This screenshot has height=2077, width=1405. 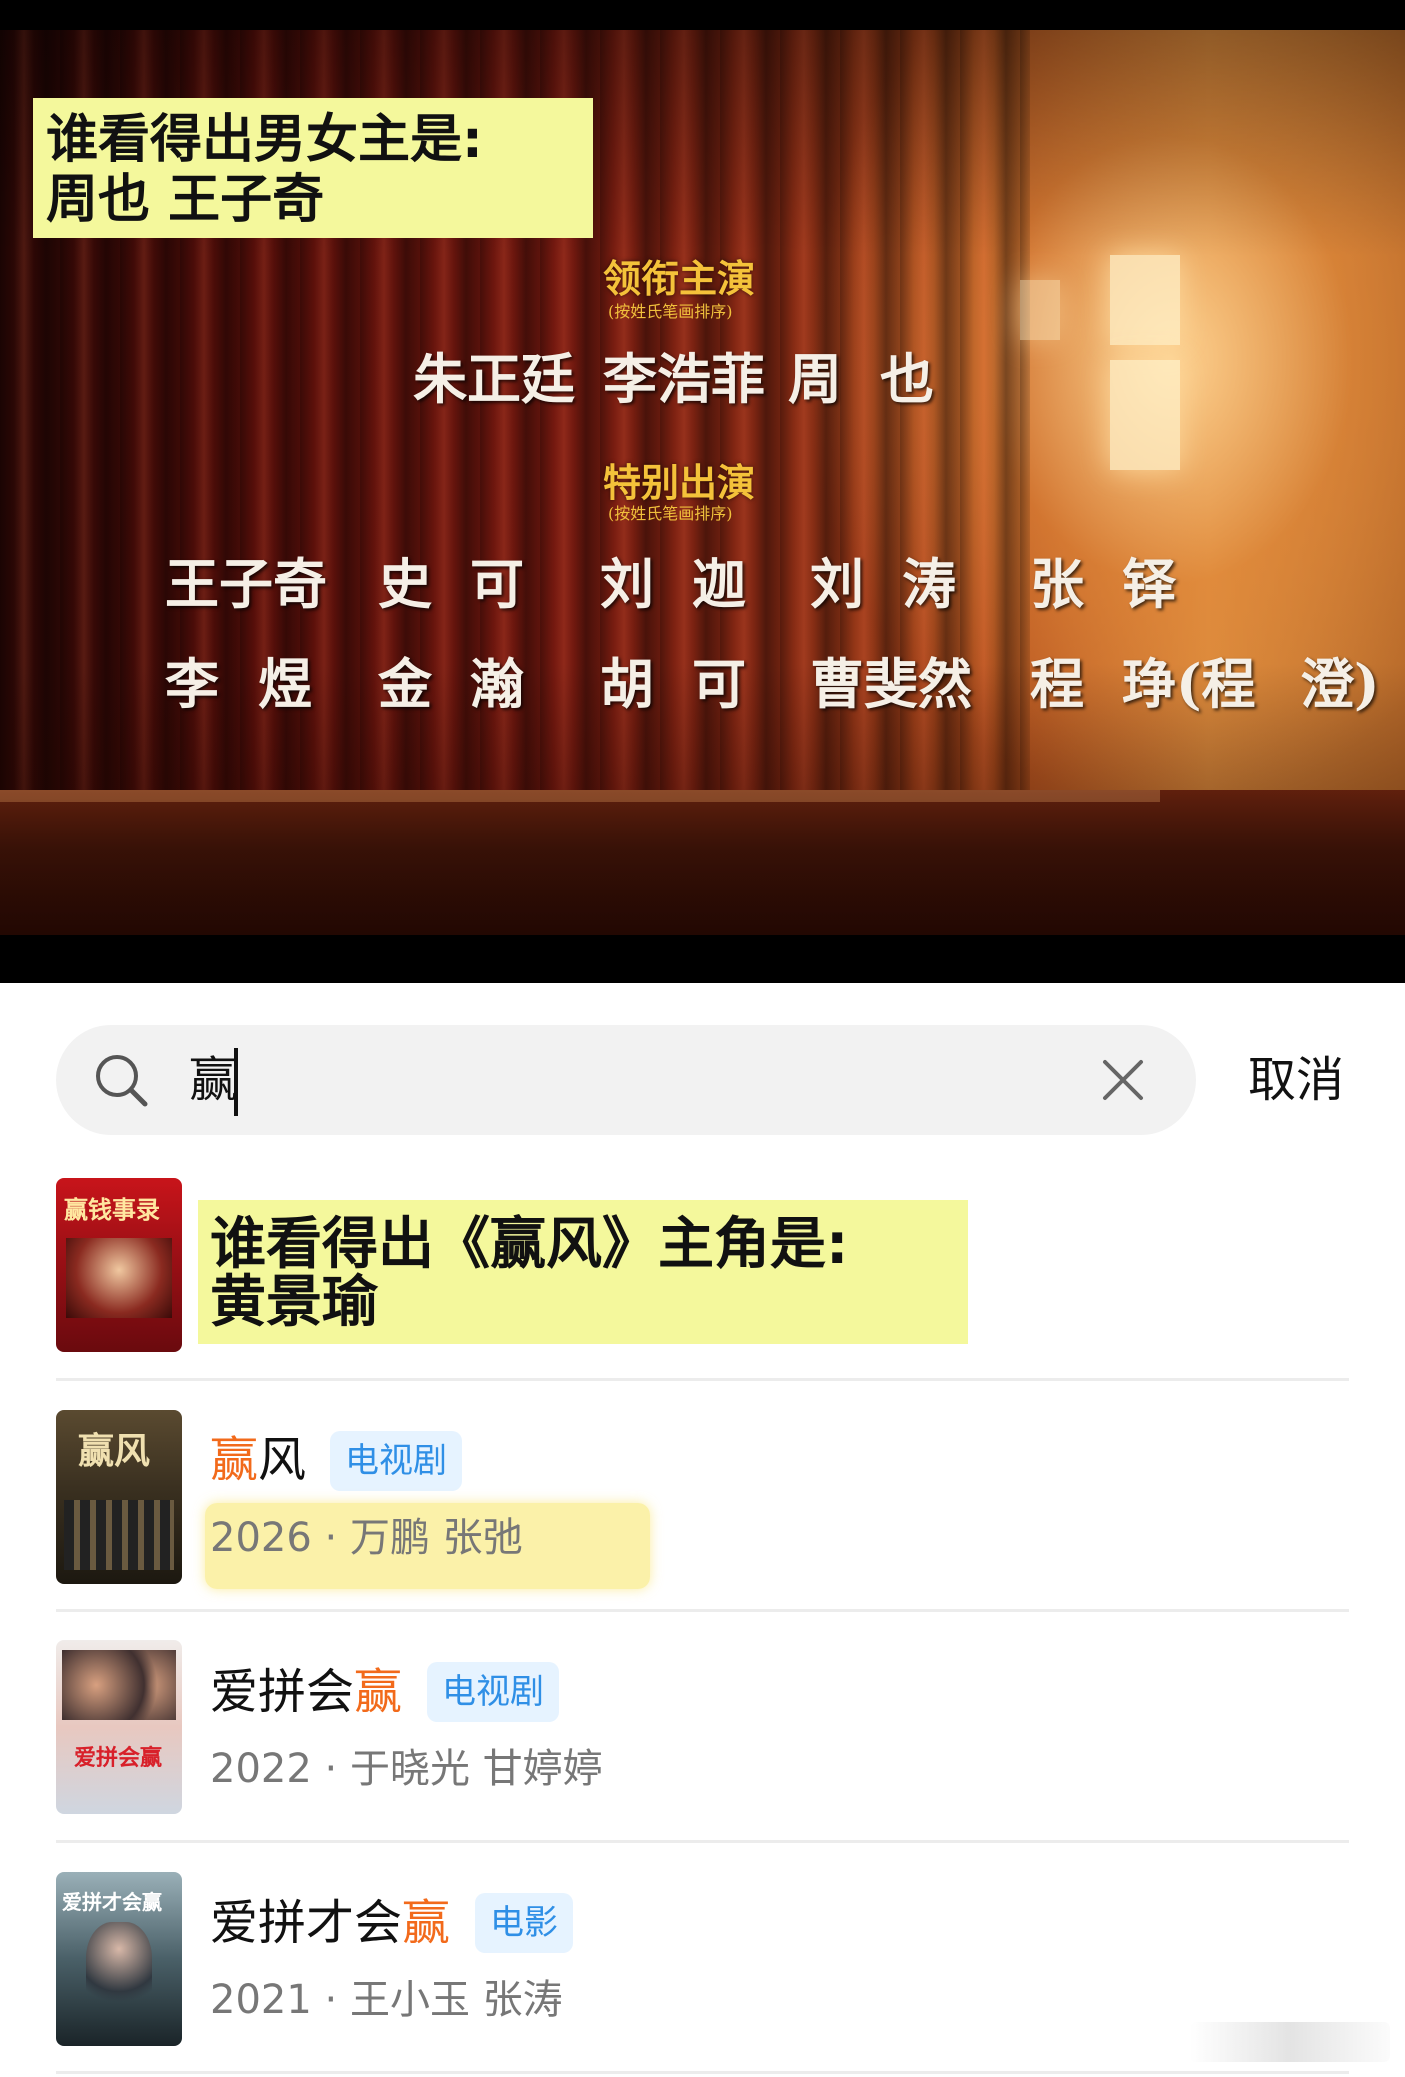 I want to click on credit-name: 琤(程, so click(x=1189, y=684).